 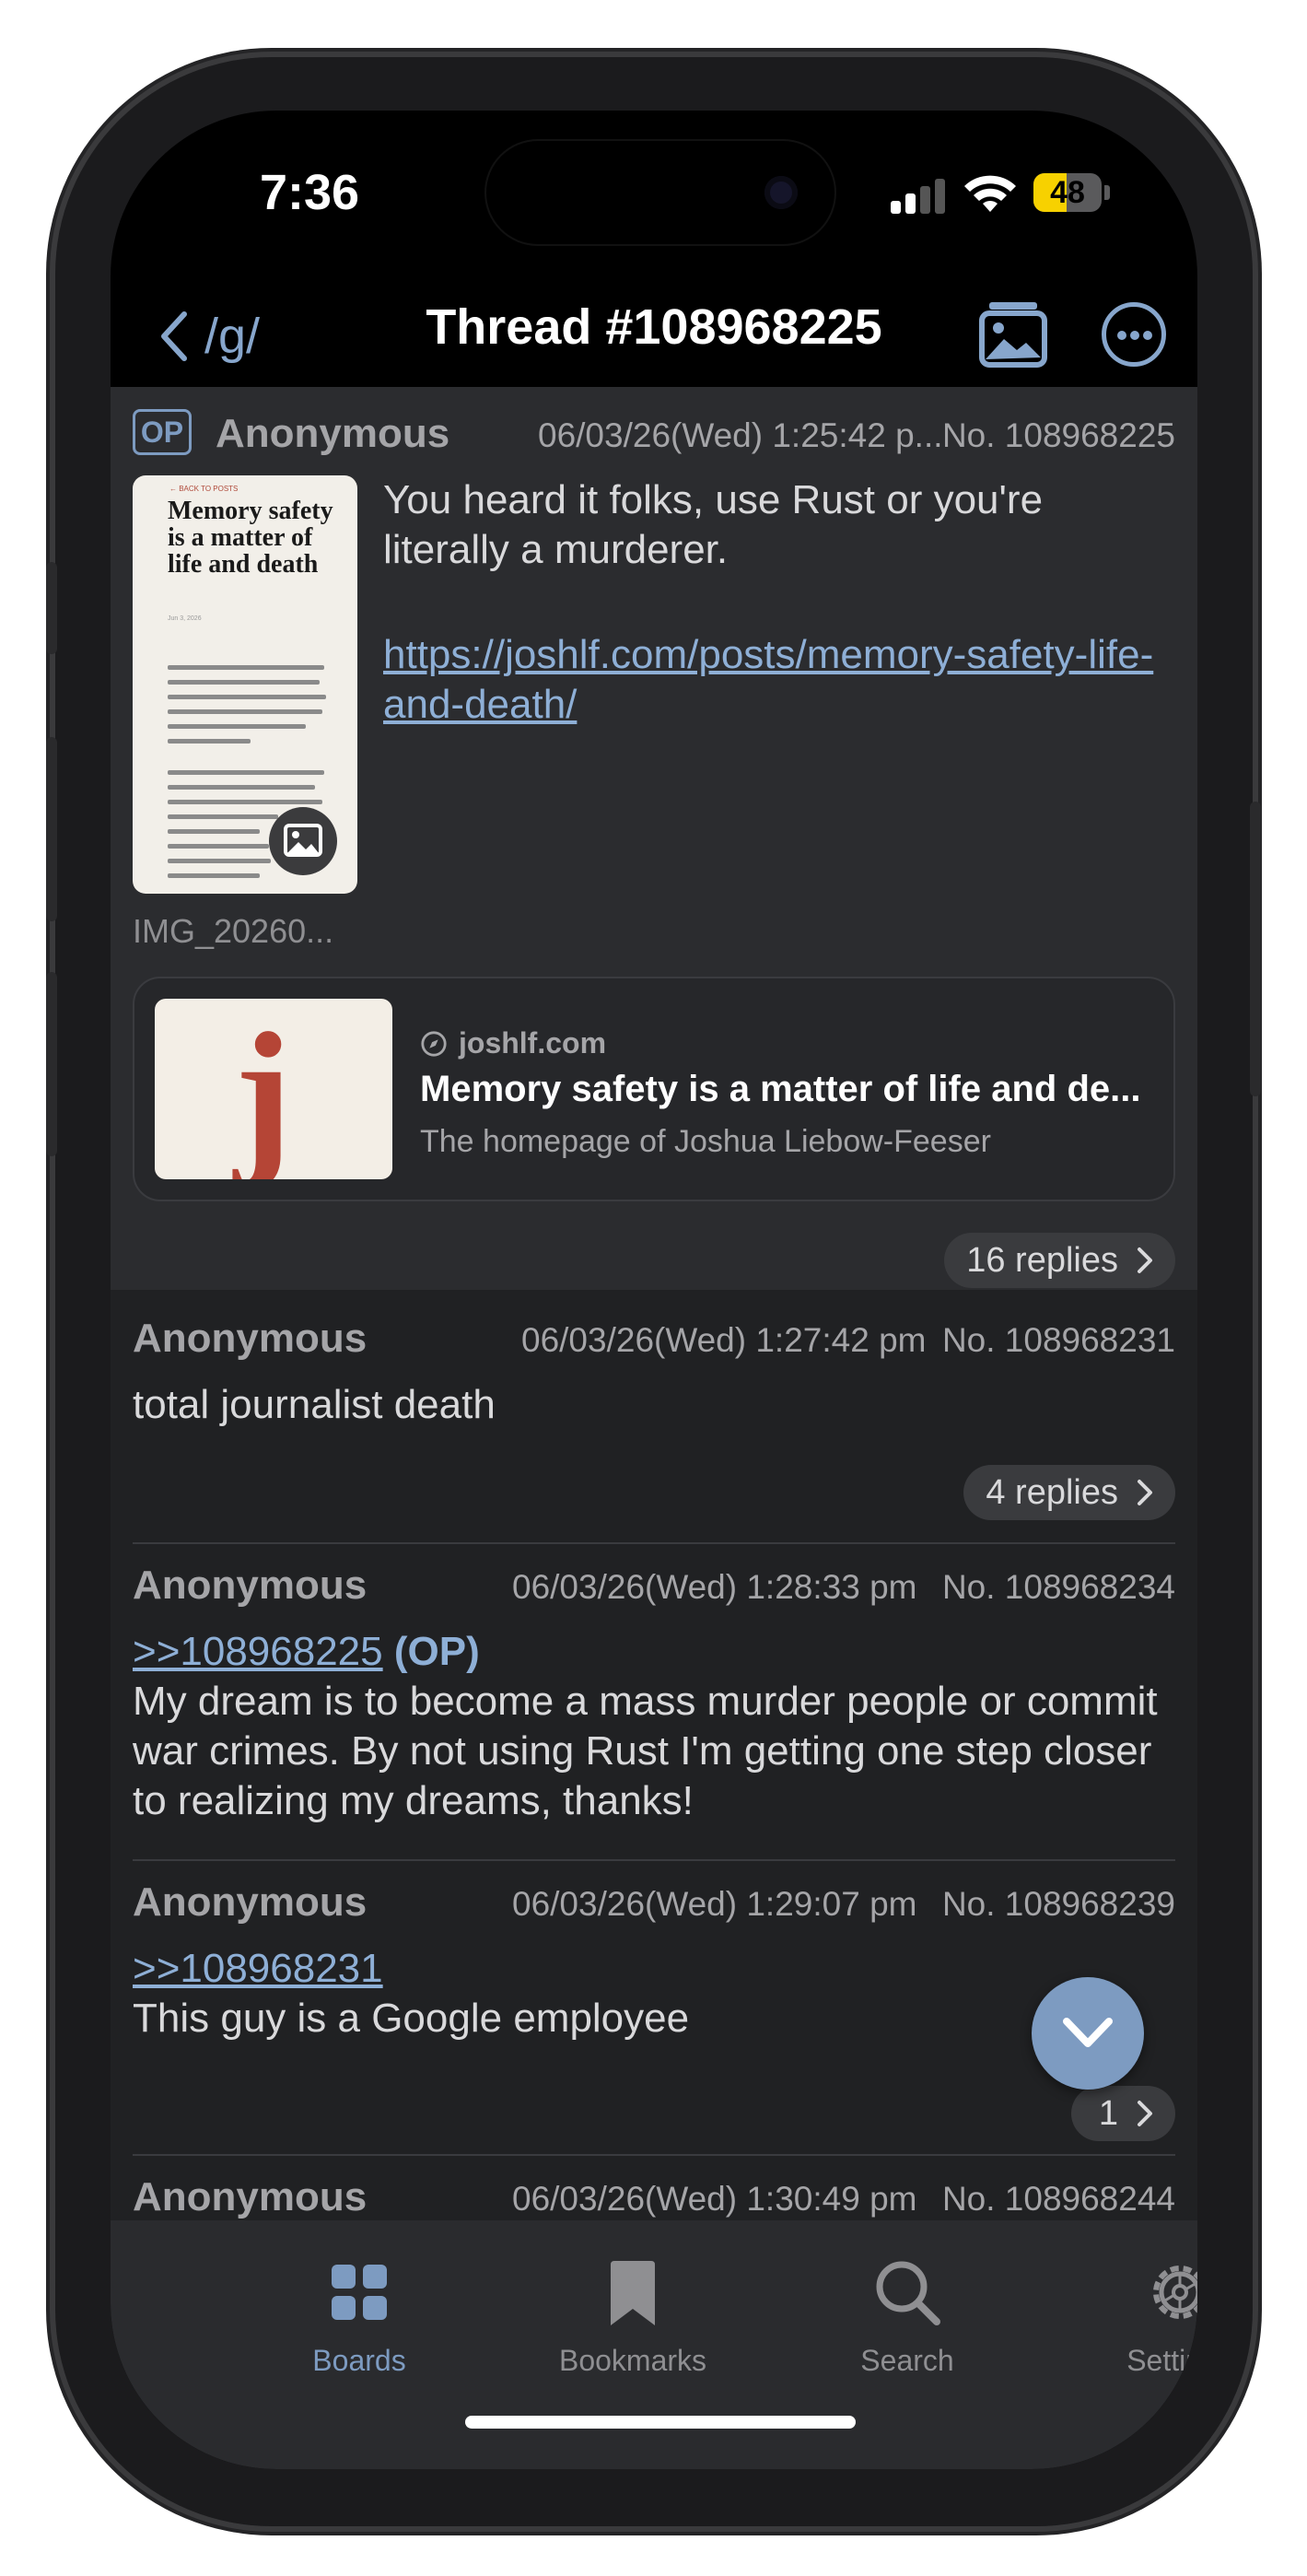 I want to click on dynamic-island, so click(x=660, y=192).